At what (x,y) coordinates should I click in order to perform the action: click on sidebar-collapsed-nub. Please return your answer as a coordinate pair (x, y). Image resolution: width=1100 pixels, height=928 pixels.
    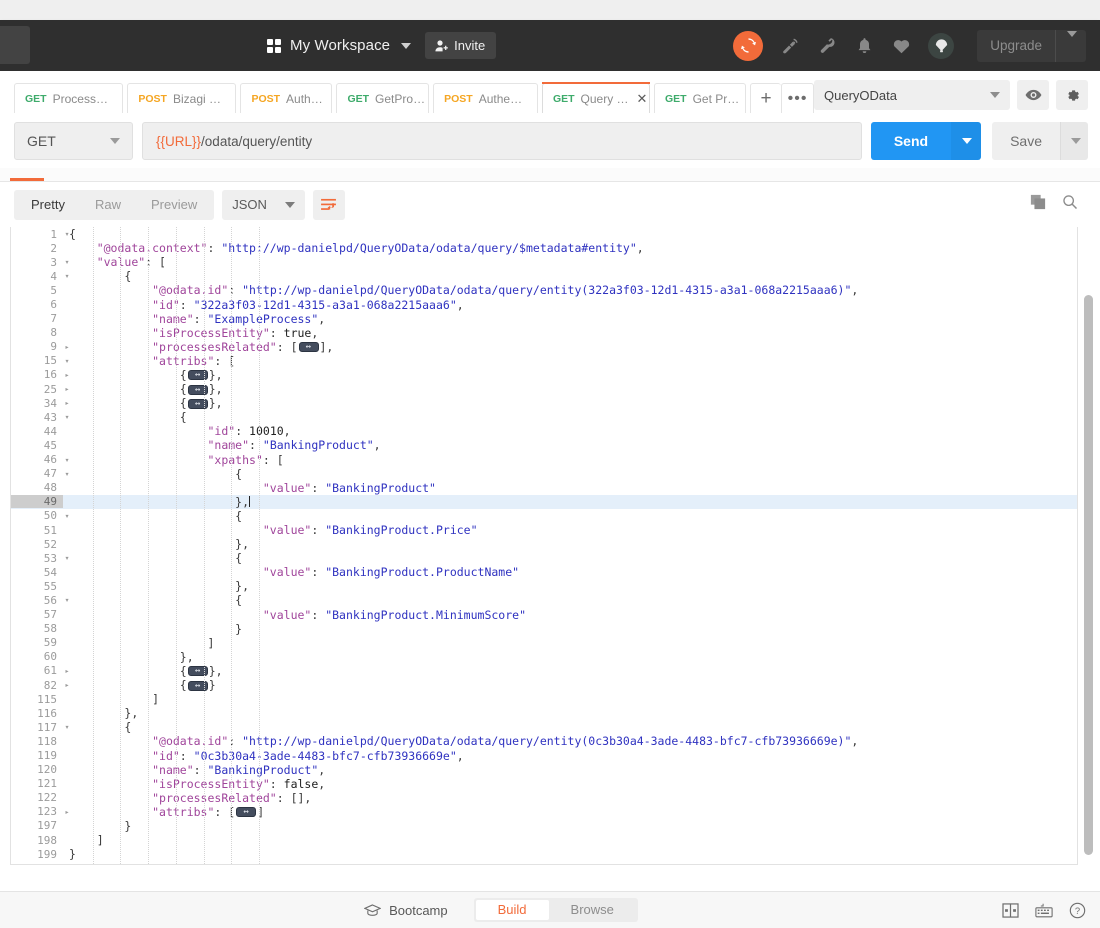
    Looking at the image, I should click on (15, 44).